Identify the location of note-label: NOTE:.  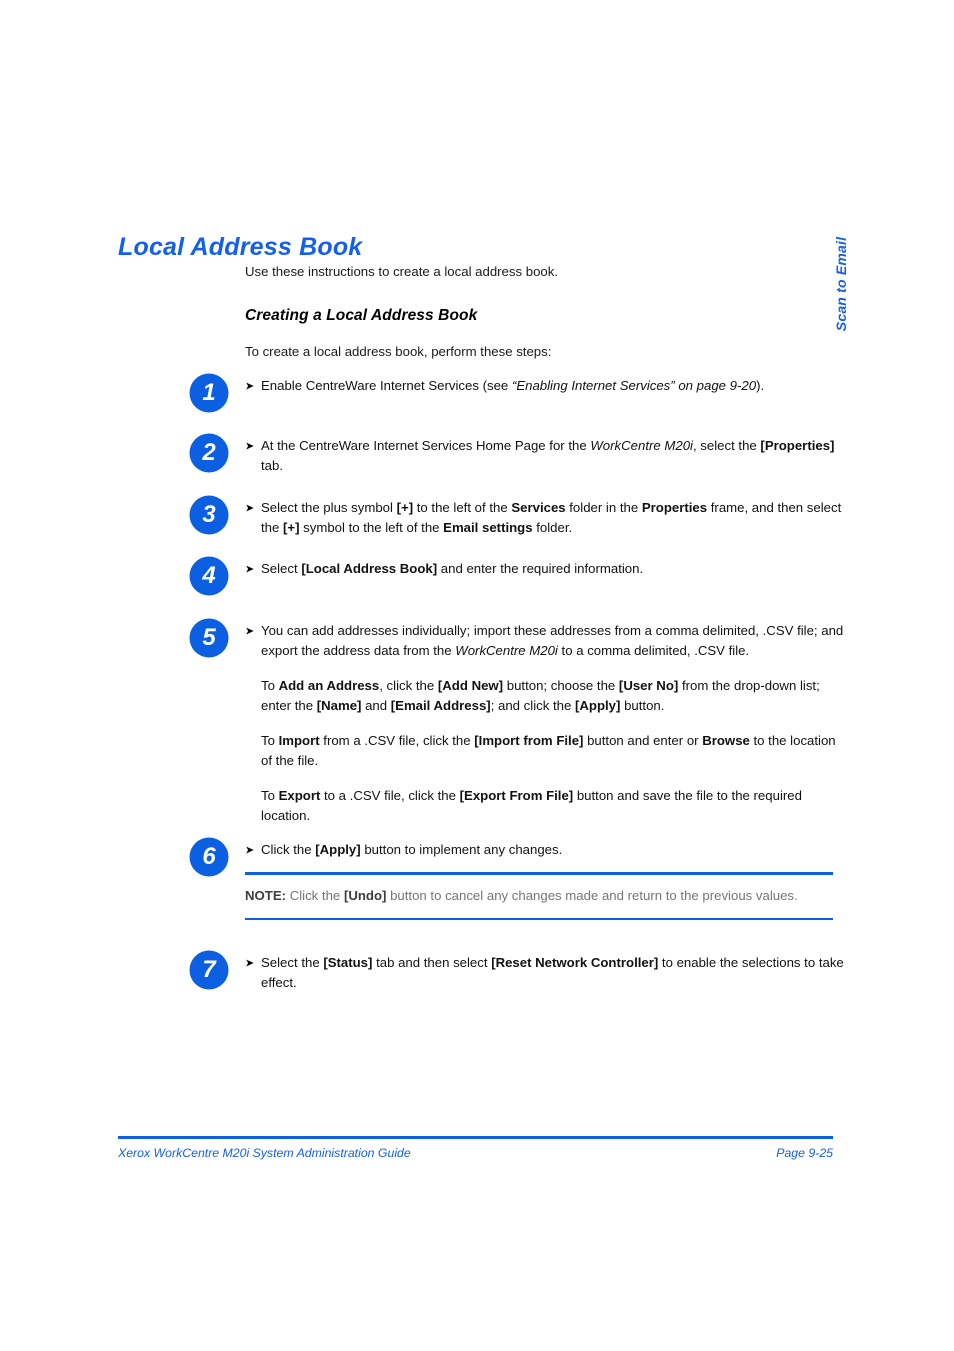
(266, 895).